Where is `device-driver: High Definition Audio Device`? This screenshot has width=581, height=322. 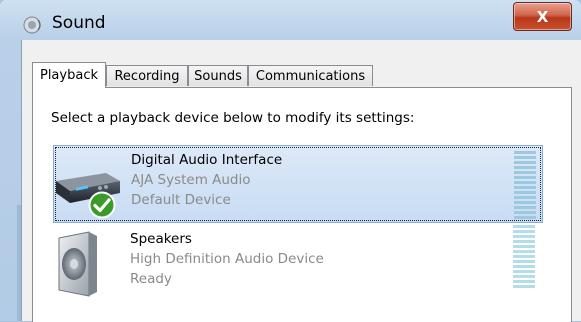
device-driver: High Definition Audio Device is located at coordinates (227, 259).